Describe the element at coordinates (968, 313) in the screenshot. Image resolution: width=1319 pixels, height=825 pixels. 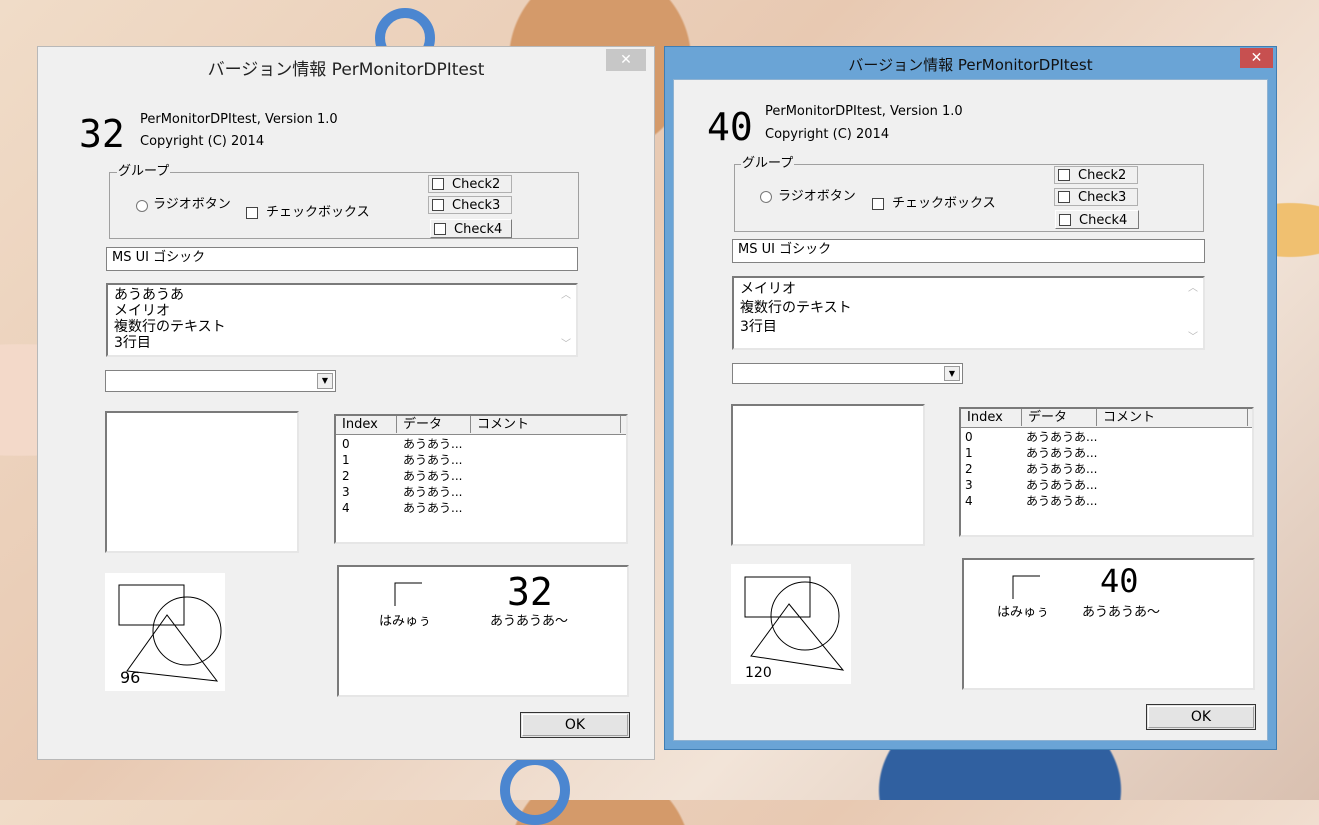
I see `multiline-text-box: メイリオ 複数行のテキスト 3行目 ︿ ﹀` at that location.